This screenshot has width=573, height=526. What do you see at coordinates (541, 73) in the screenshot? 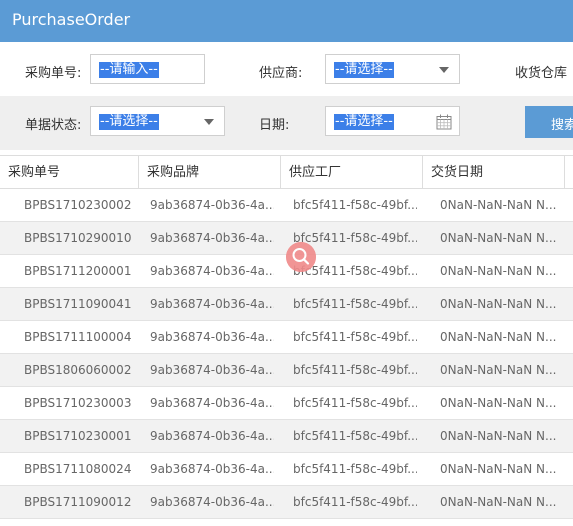
I see `warehouse-label: 收货仓库` at bounding box center [541, 73].